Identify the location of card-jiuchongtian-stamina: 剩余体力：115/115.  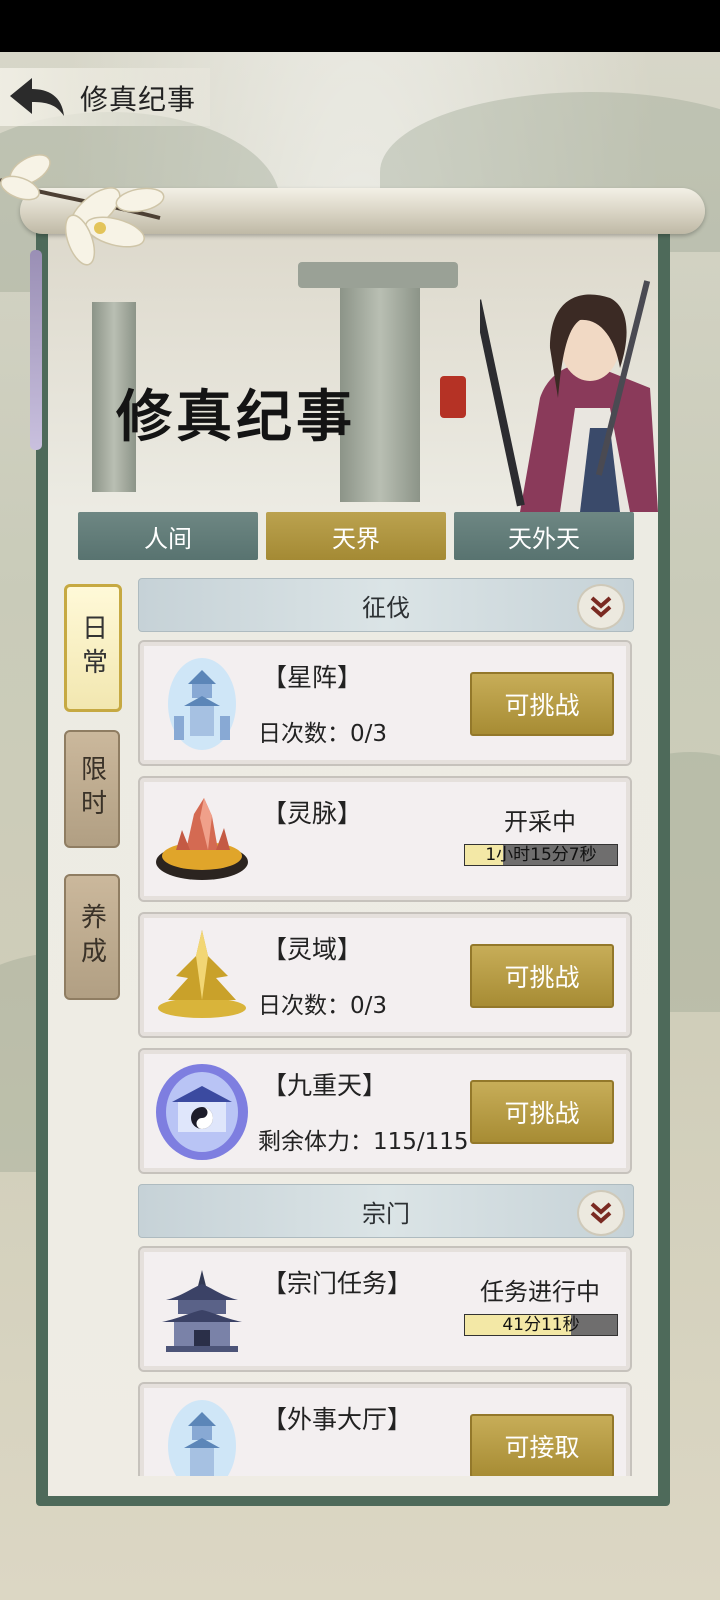
(363, 1142).